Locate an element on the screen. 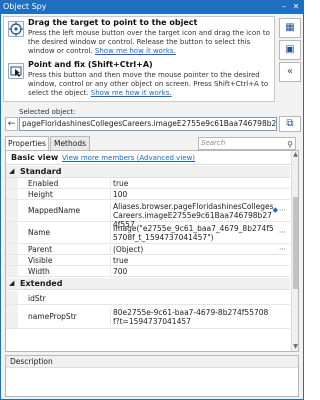 The image size is (320, 400). prop-value-enabled: true is located at coordinates (192, 183).